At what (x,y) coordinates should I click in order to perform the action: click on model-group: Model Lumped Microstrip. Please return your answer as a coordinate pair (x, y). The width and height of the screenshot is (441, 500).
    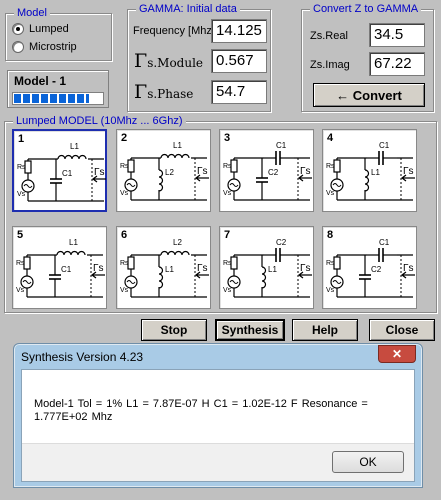
    Looking at the image, I should click on (58, 34).